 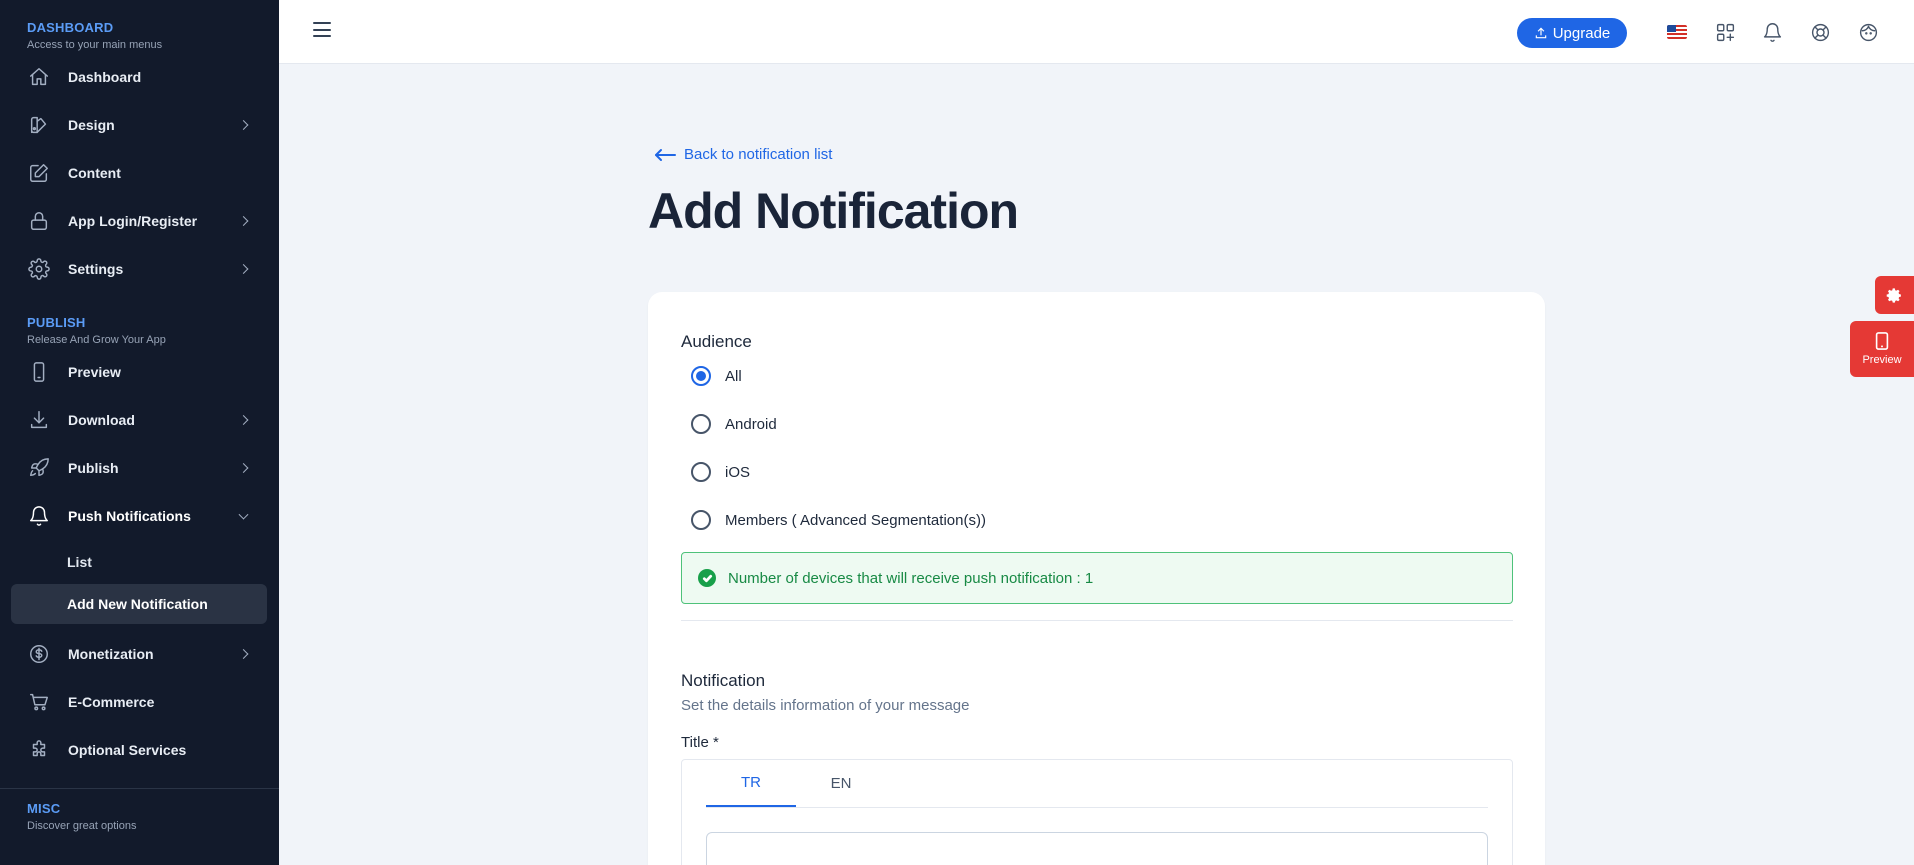 I want to click on sidebar-item-label: Design, so click(x=91, y=125).